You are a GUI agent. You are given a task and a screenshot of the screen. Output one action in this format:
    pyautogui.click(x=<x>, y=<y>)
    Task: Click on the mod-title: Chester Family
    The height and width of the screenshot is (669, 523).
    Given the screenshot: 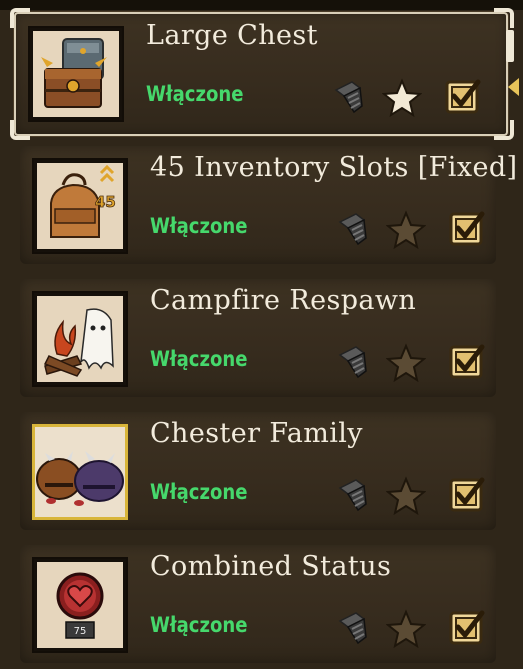 What is the action you would take?
    pyautogui.click(x=256, y=433)
    